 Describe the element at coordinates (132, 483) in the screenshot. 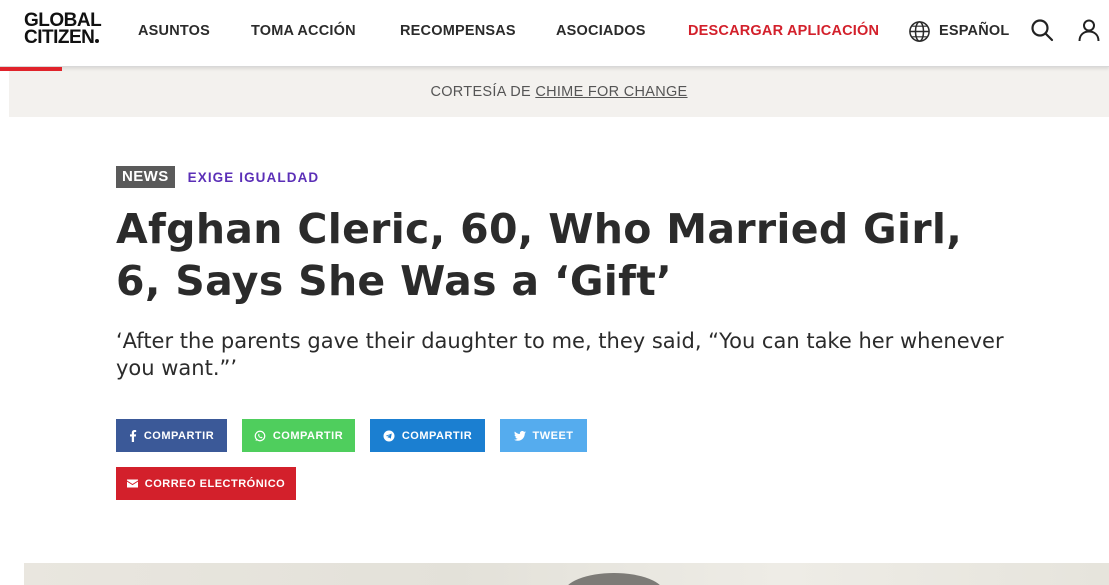

I see `envelope-icon` at that location.